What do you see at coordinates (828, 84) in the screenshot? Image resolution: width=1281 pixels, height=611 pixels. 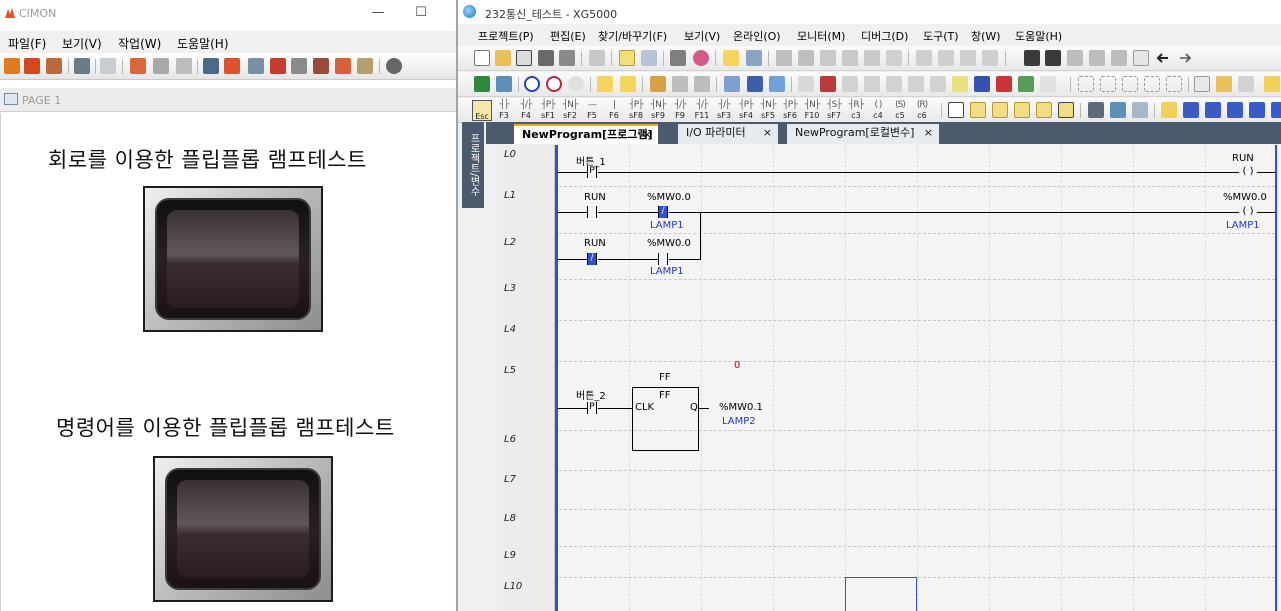 I see `special-module-icon` at bounding box center [828, 84].